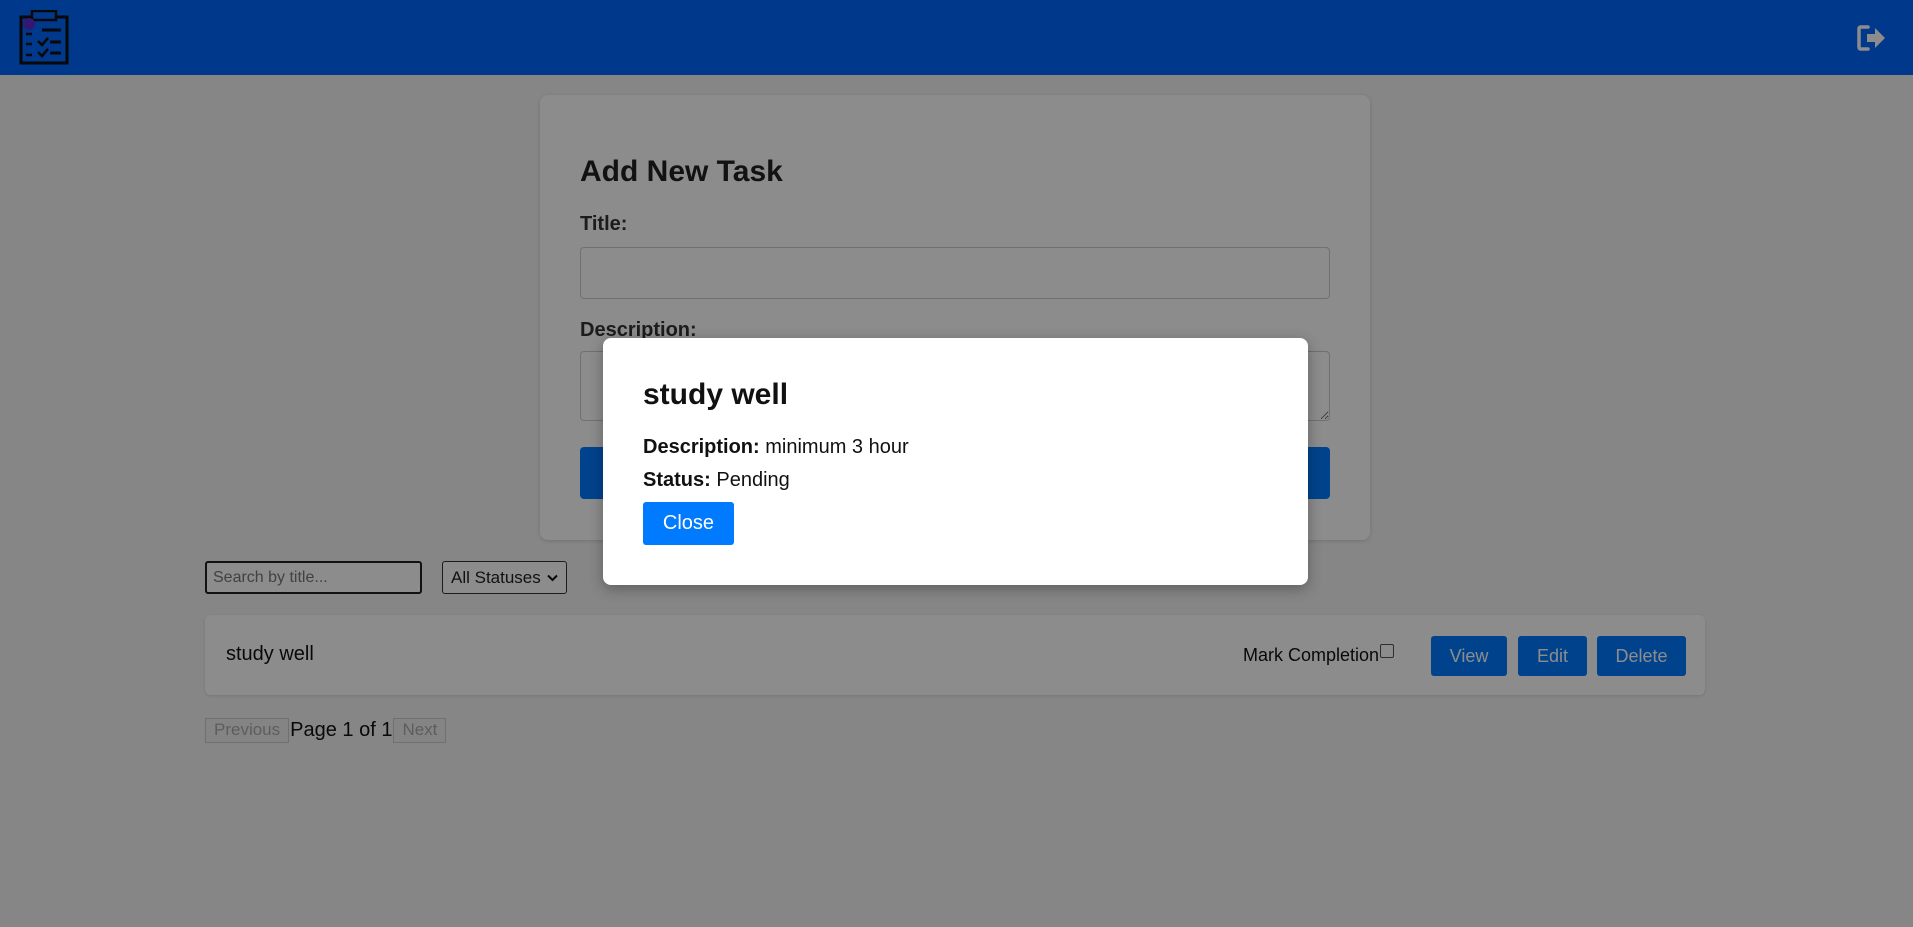 Image resolution: width=1913 pixels, height=927 pixels. What do you see at coordinates (837, 447) in the screenshot?
I see `modal-description-value: minimum 3 hour` at bounding box center [837, 447].